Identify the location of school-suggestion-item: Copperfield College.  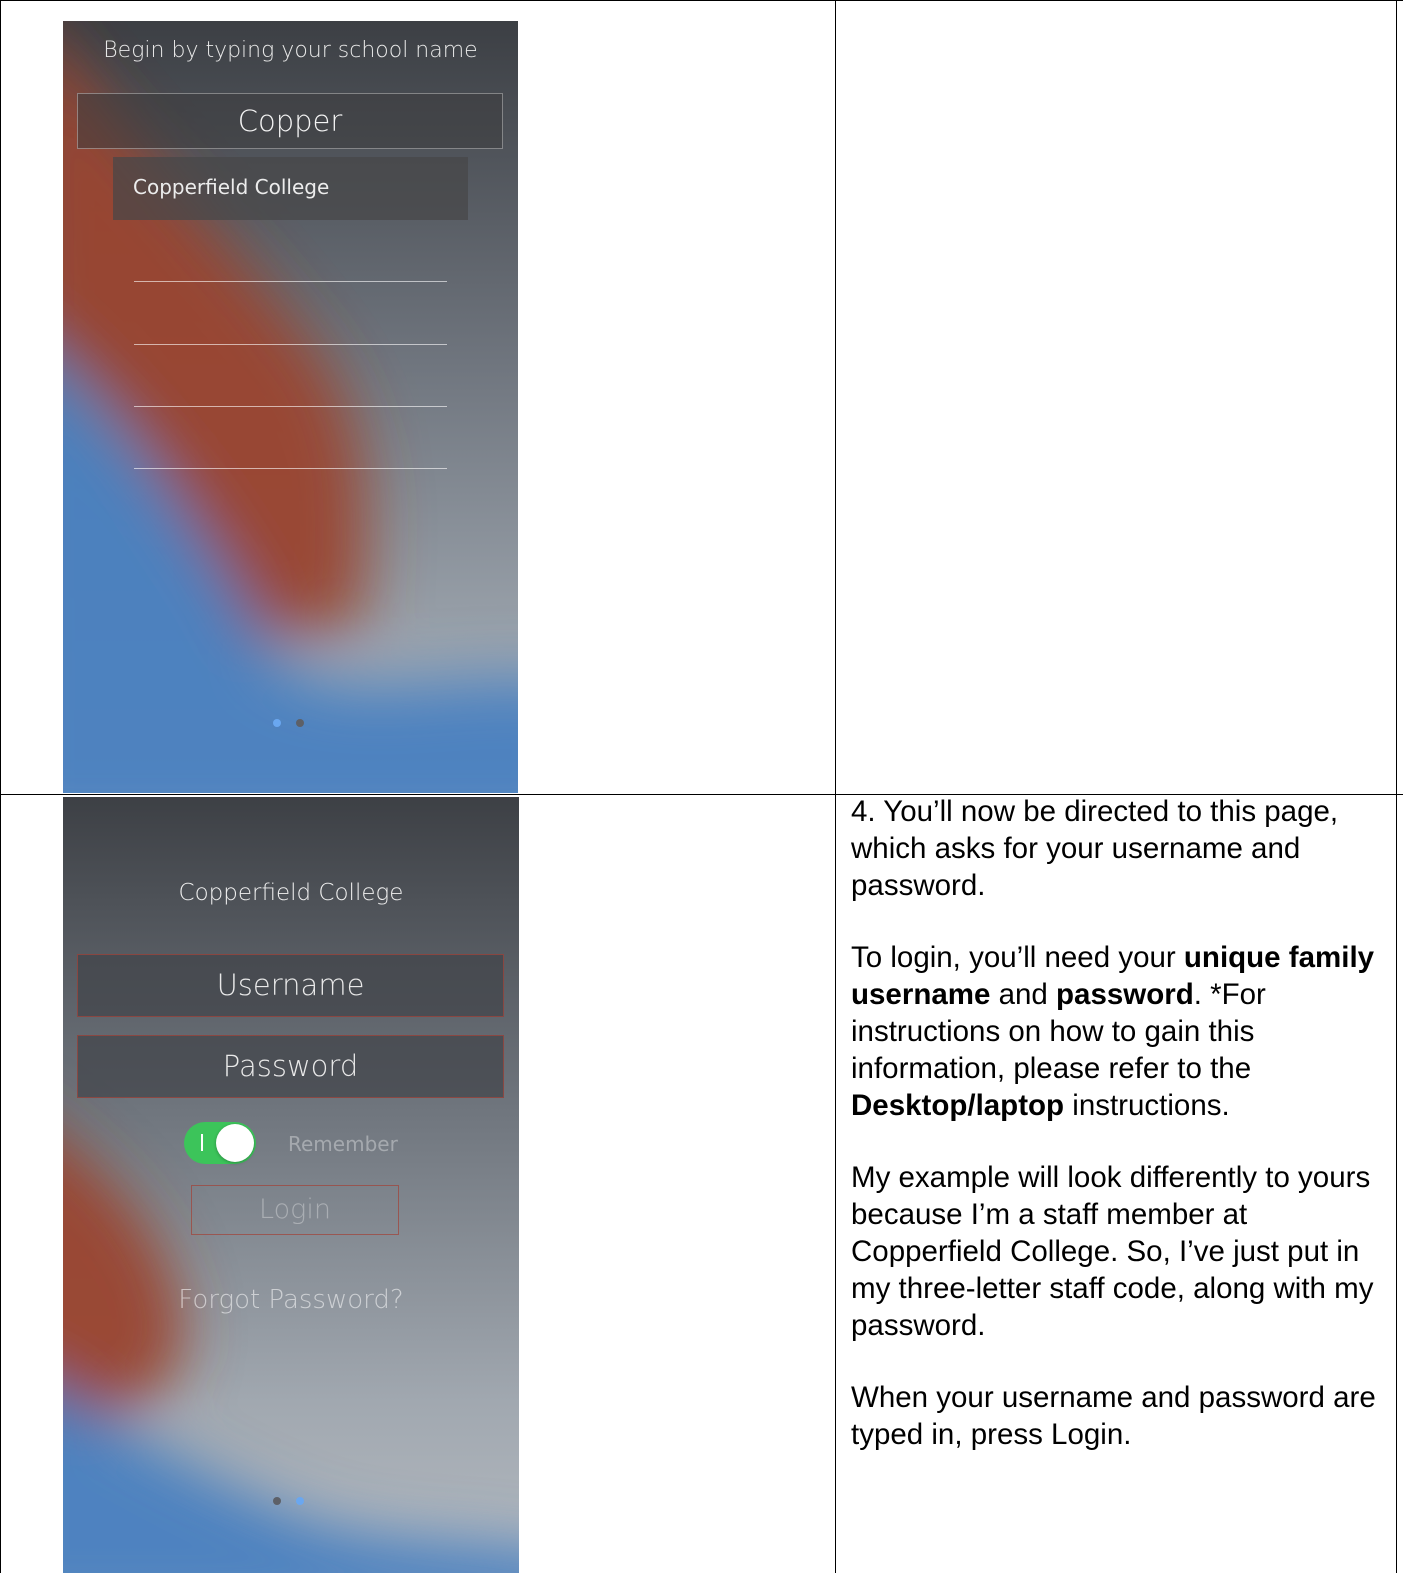
(290, 188).